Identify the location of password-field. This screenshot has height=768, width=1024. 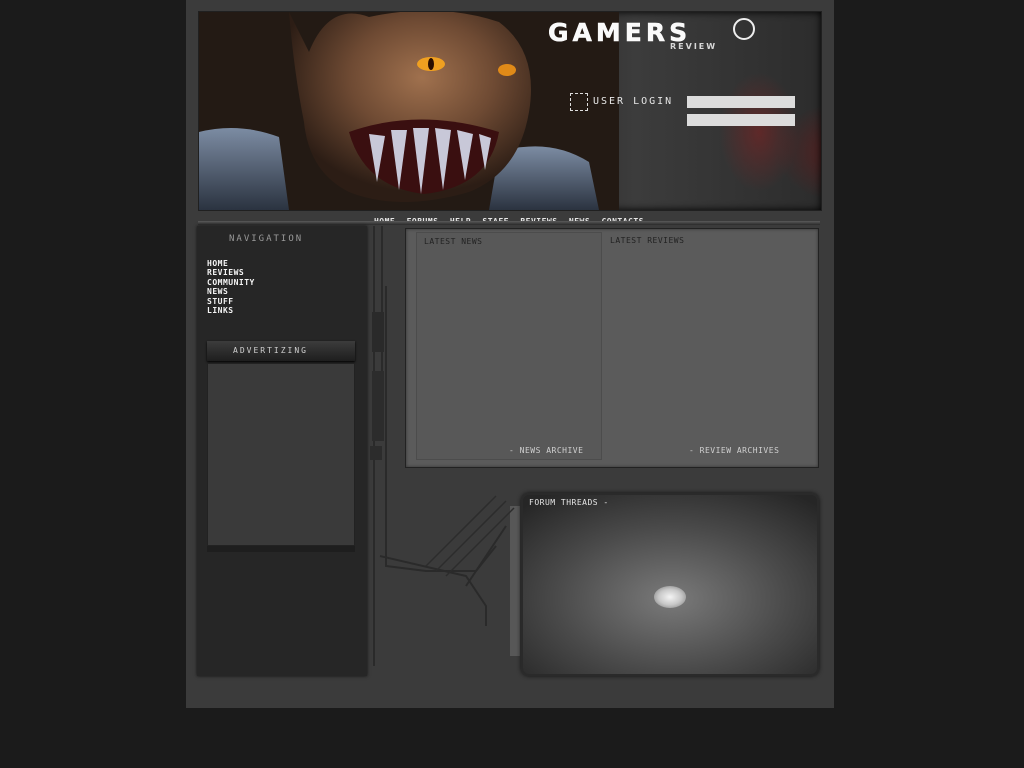
(741, 120).